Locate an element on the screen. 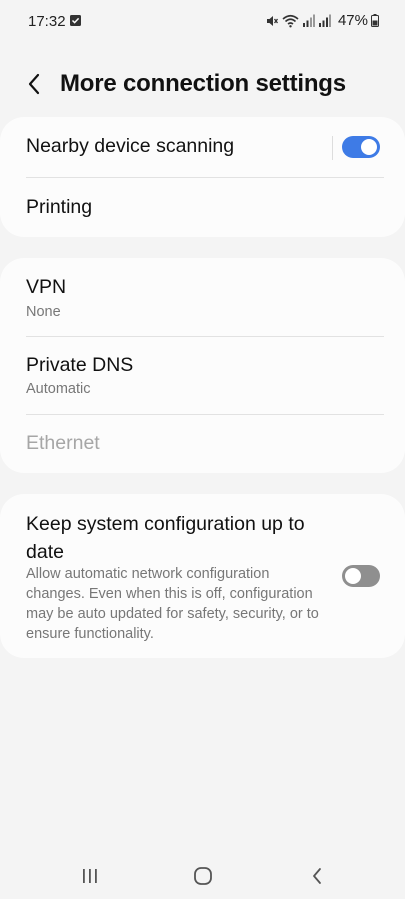 The image size is (405, 899). navigation-bar is located at coordinates (202, 874).